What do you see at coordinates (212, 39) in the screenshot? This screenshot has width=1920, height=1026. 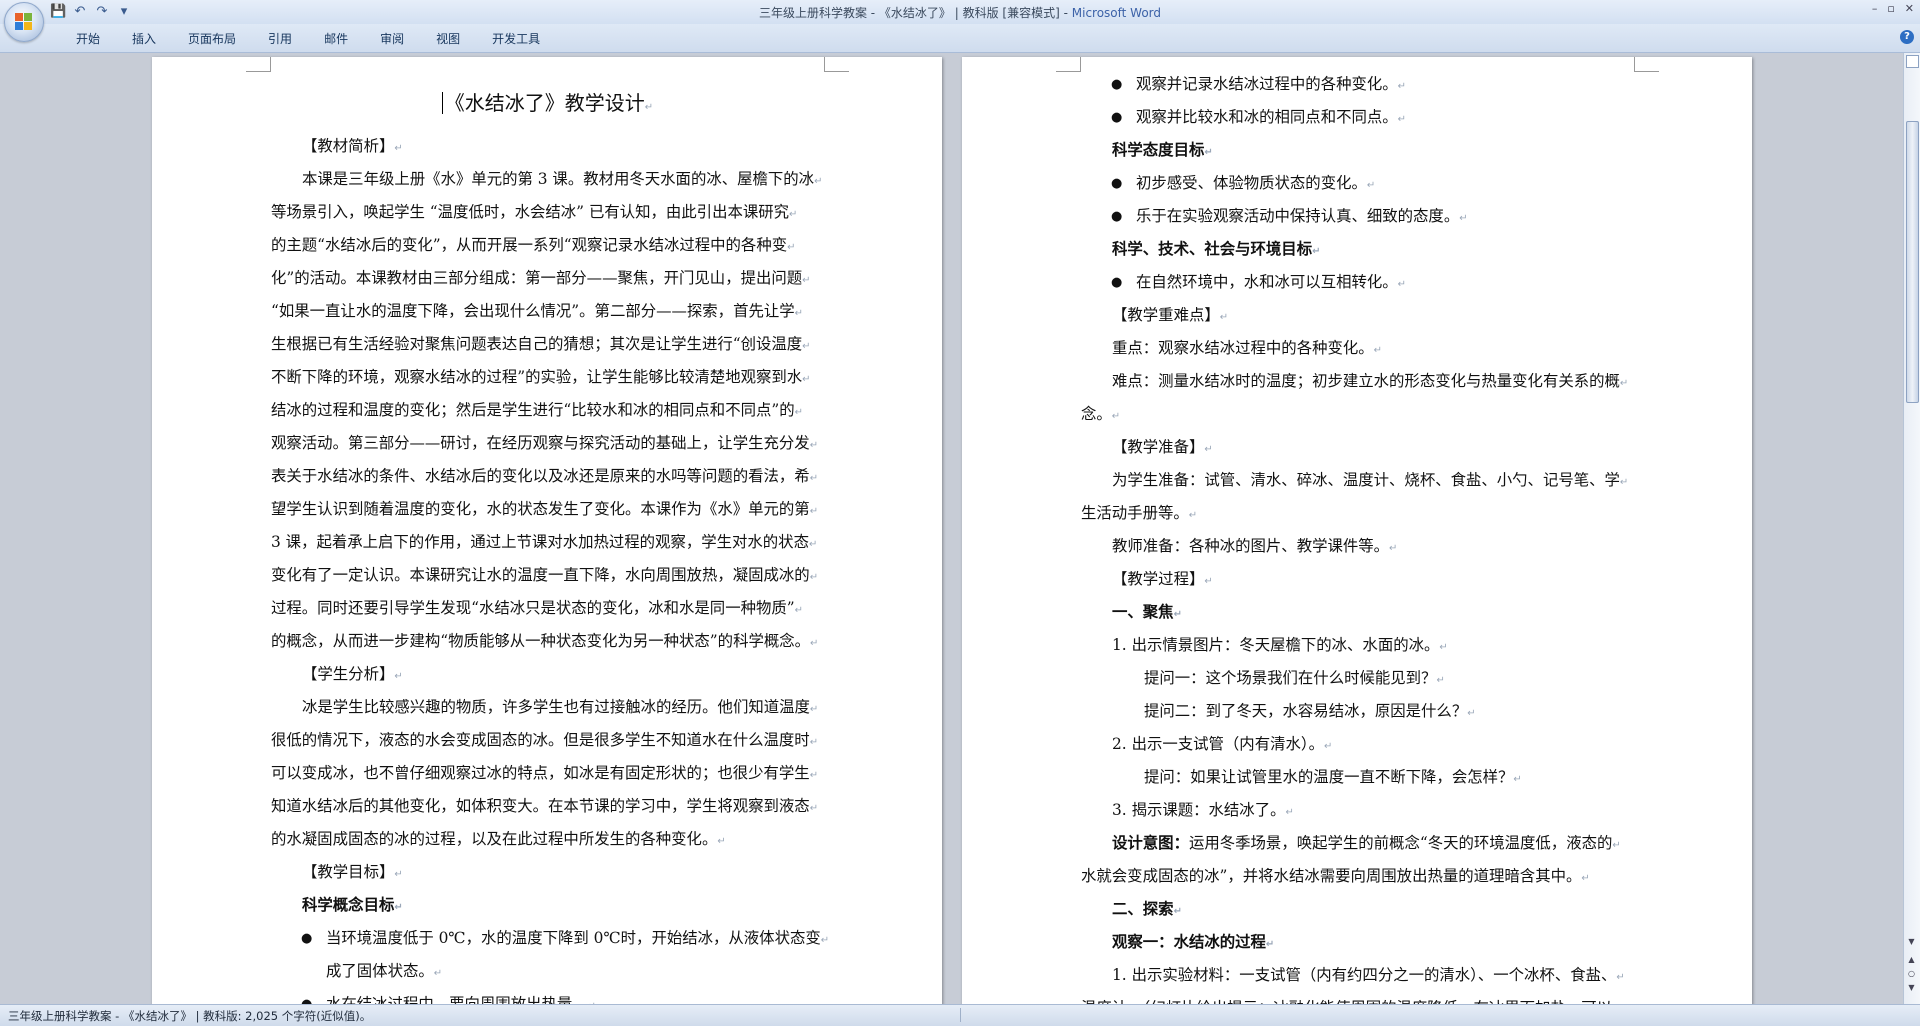 I see `tab-page-layout: 页面布局` at bounding box center [212, 39].